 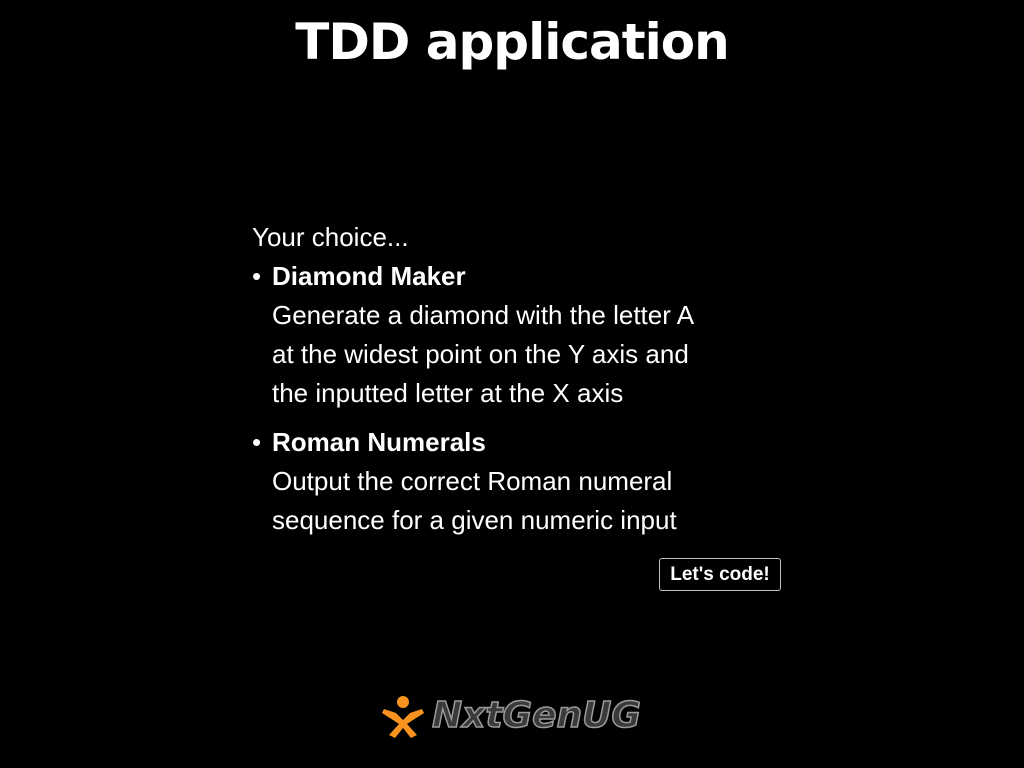 I want to click on choice-title: Diamond Maker, so click(x=542, y=276).